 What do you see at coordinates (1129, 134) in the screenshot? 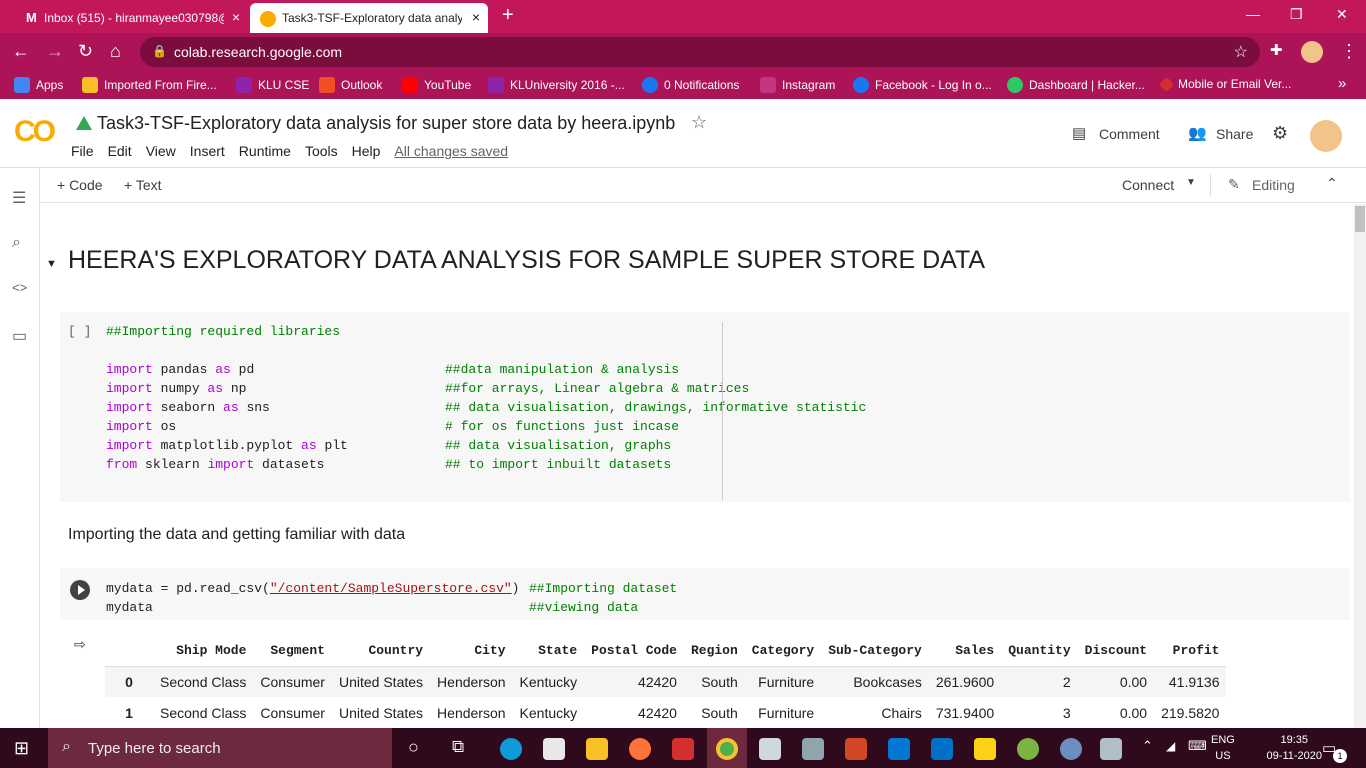
I see `comment-button: Comment` at bounding box center [1129, 134].